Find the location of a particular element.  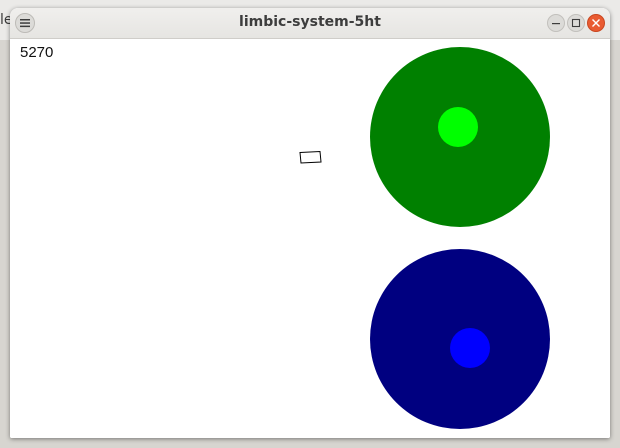

score-counter: 5270 is located at coordinates (37, 52).